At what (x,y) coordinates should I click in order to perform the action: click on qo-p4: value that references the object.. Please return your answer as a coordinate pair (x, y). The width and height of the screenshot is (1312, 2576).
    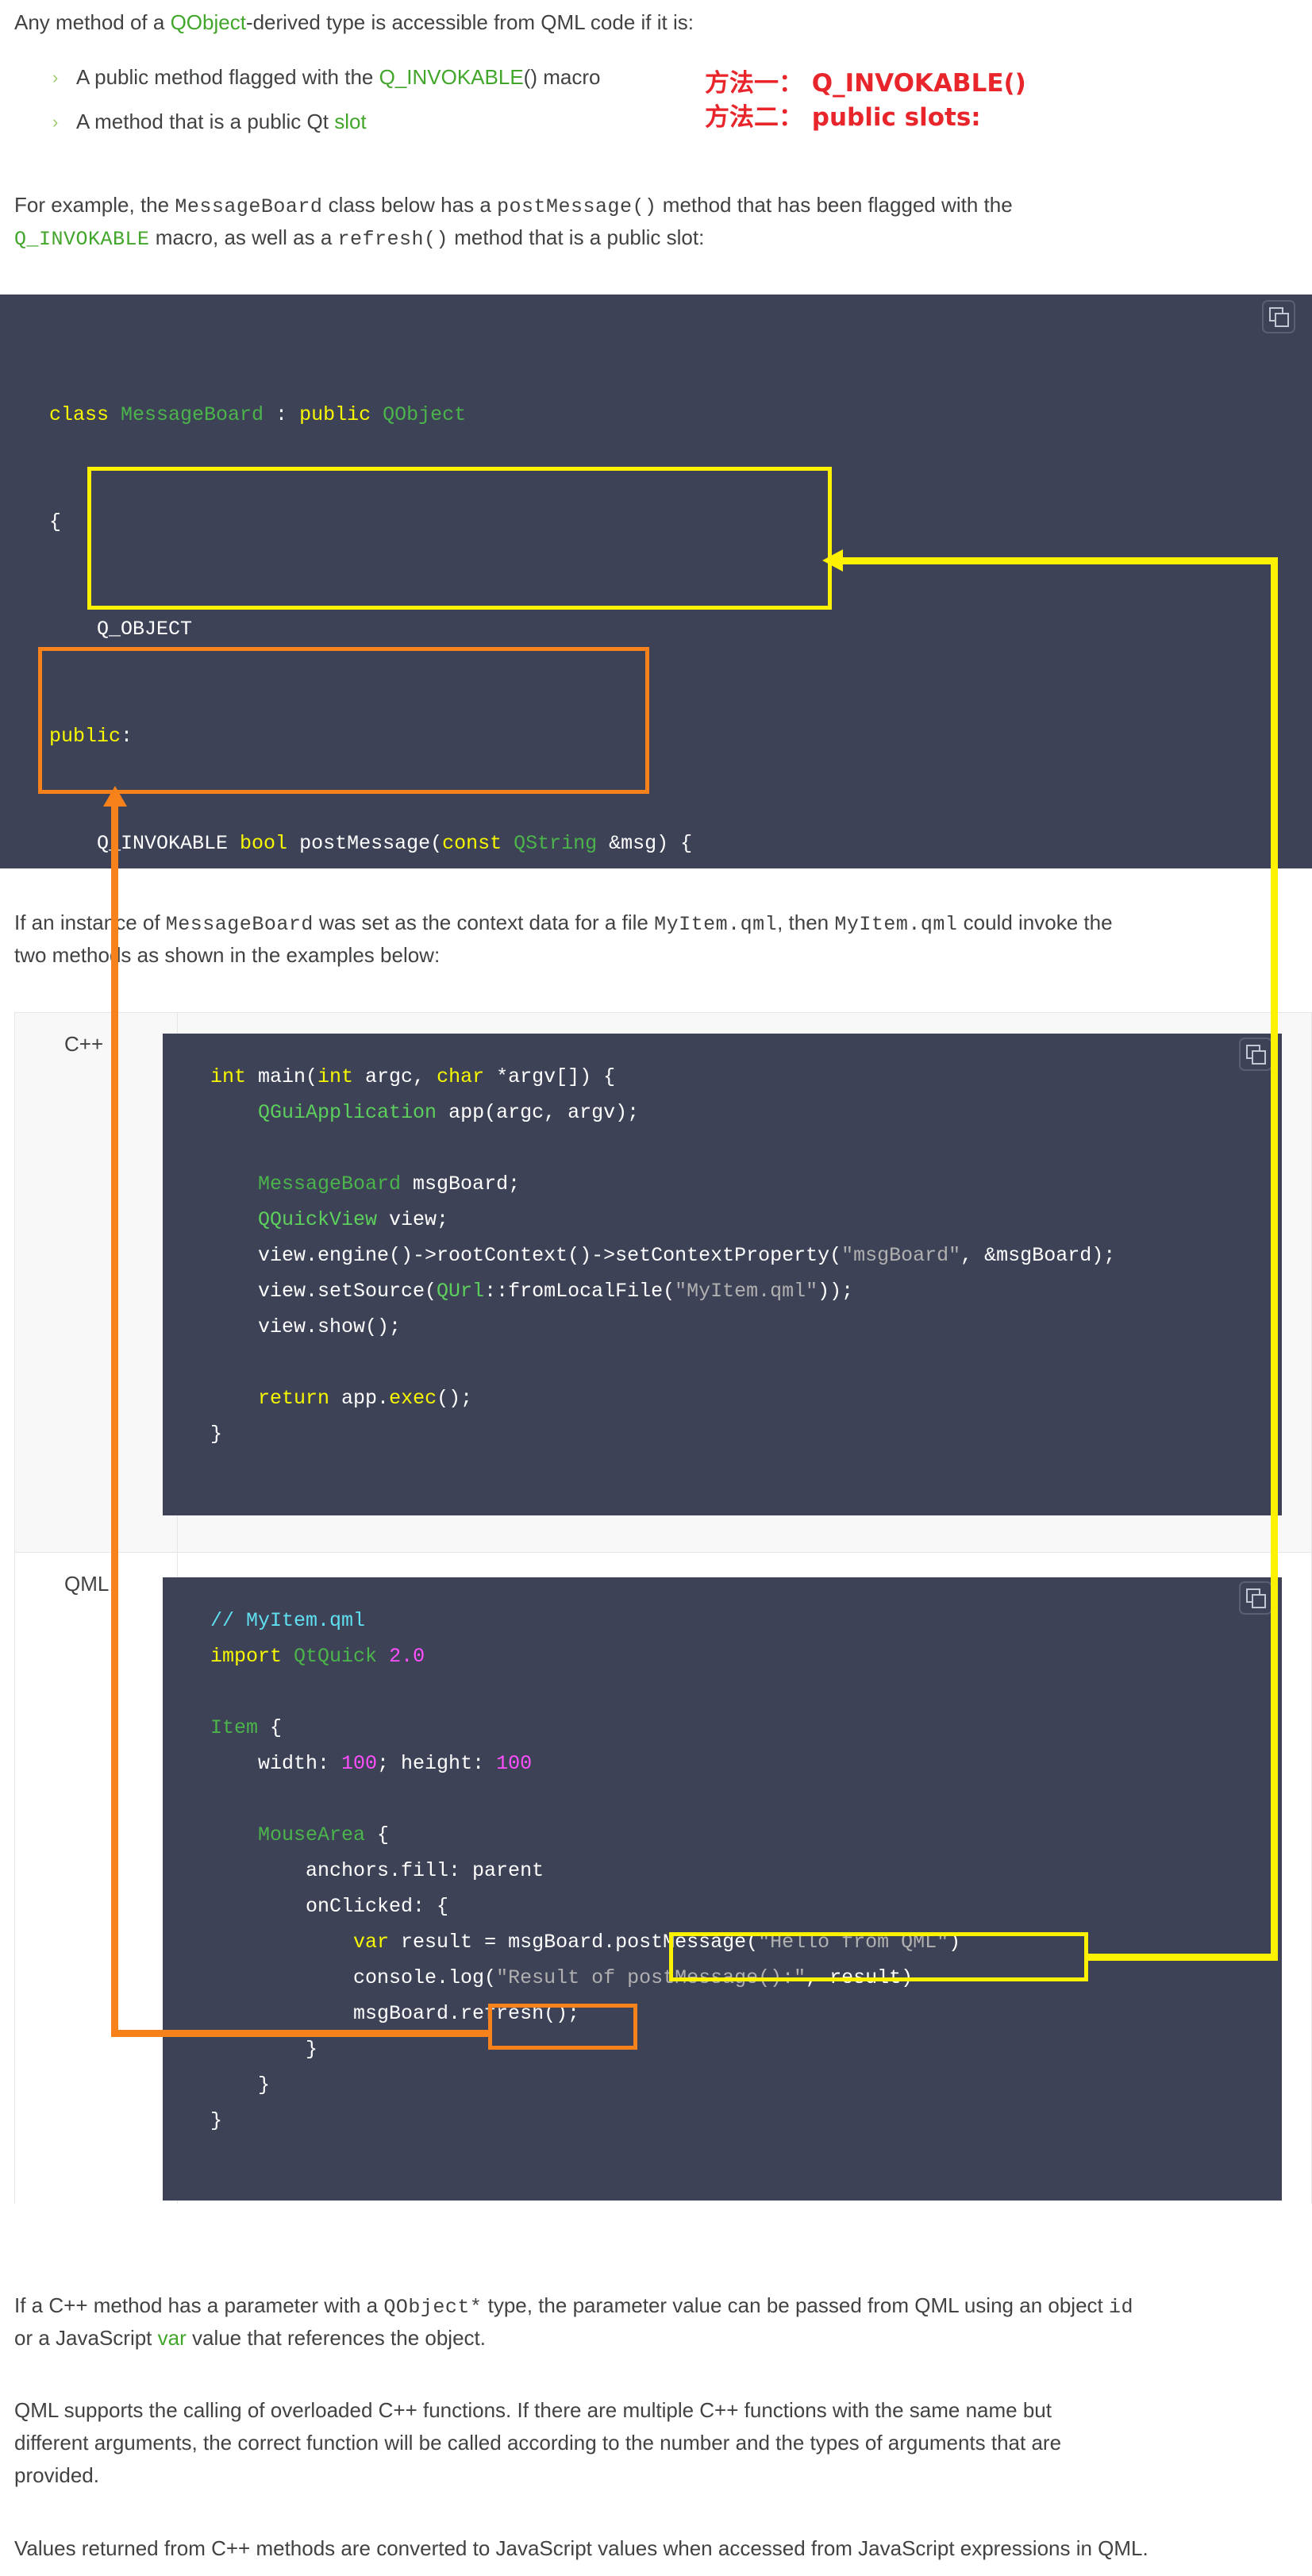
    Looking at the image, I should click on (336, 2338).